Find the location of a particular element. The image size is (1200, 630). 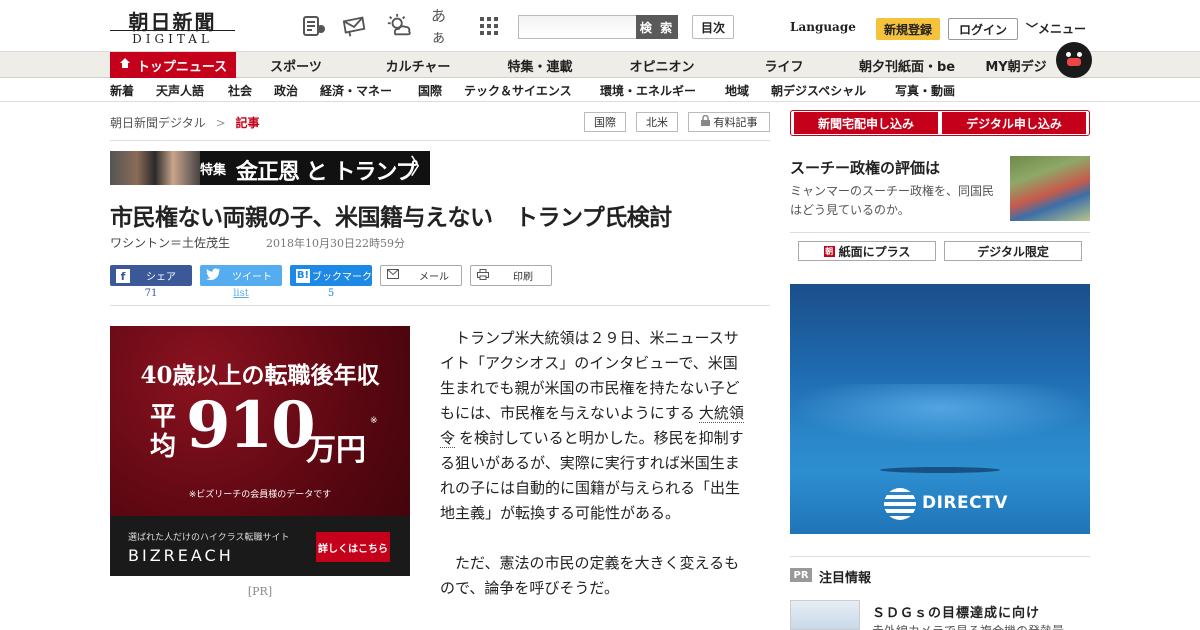

share-mail-button: メール is located at coordinates (421, 275).